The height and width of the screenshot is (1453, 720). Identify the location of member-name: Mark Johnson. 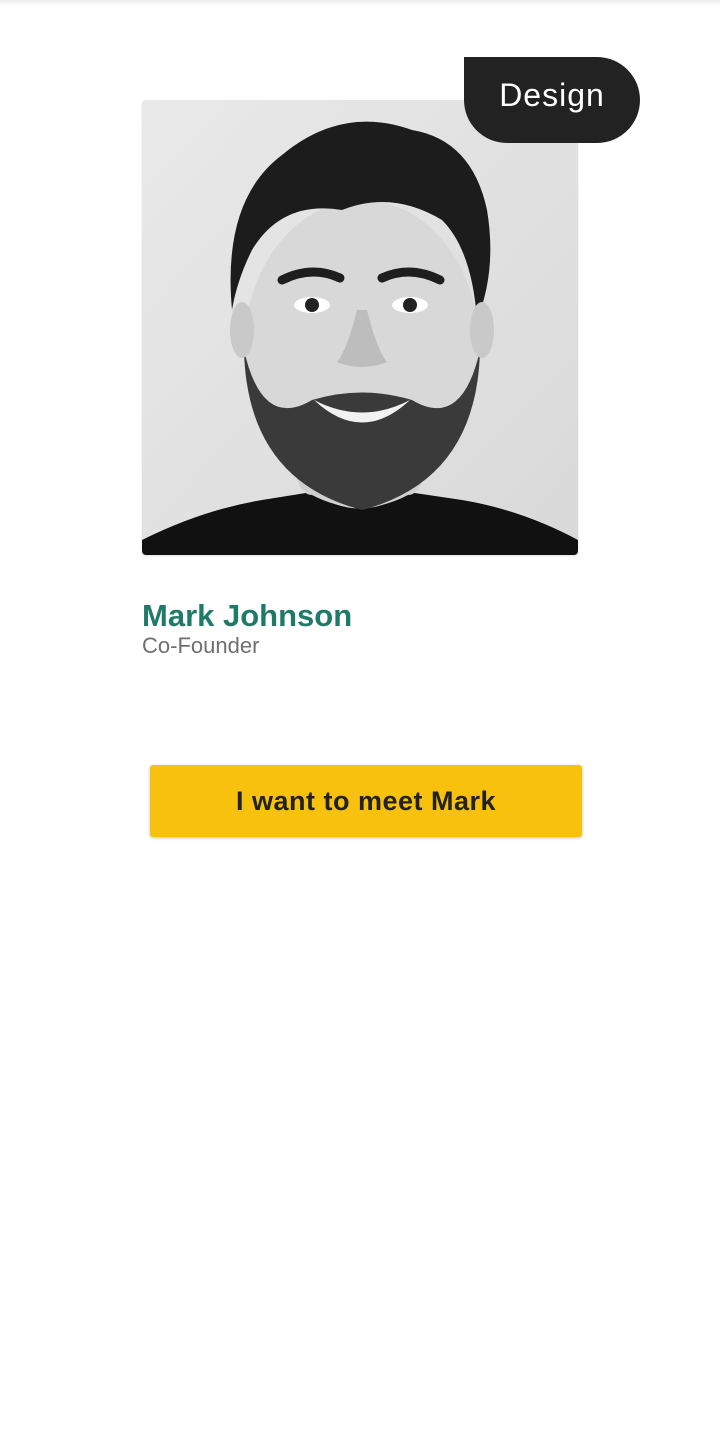
(247, 615).